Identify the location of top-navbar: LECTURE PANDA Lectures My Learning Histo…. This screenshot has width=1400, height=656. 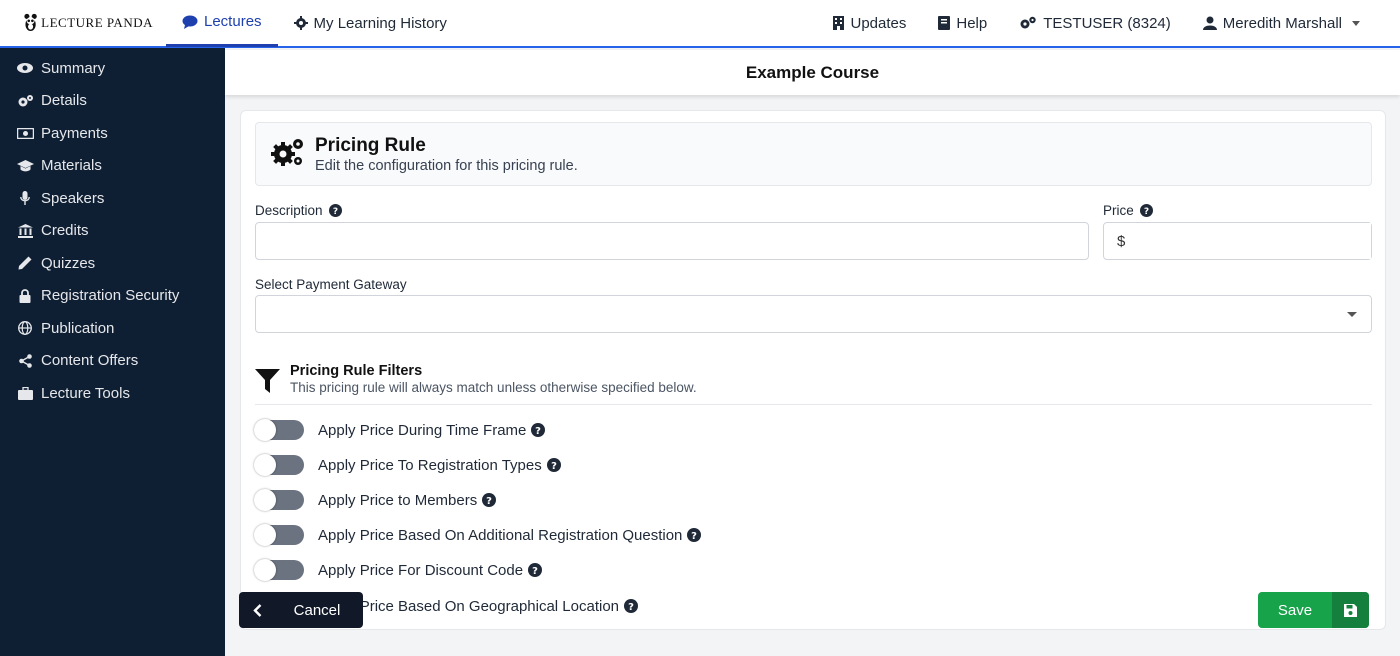
(700, 24).